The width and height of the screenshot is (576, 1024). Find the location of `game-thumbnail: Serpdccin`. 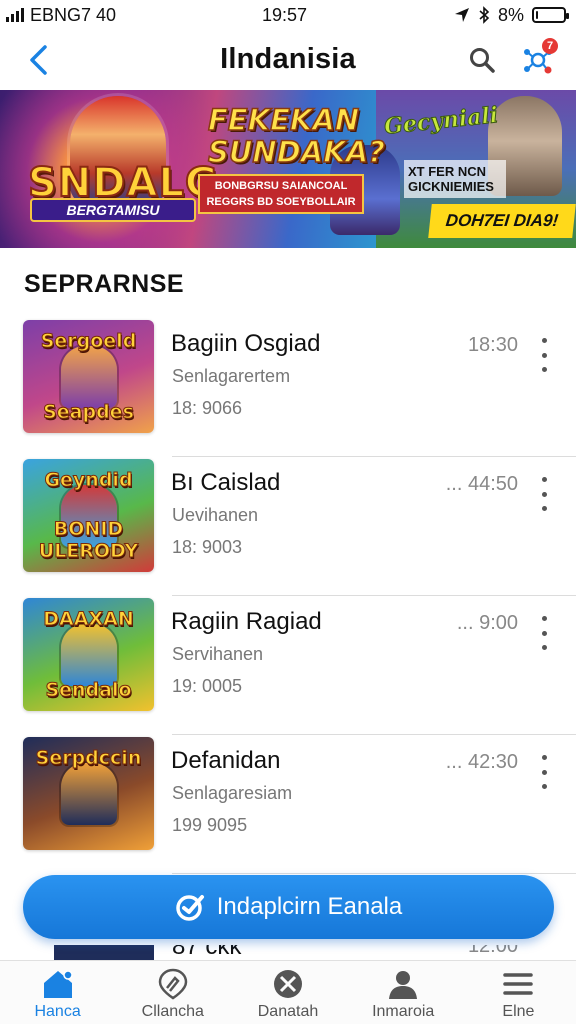

game-thumbnail: Serpdccin is located at coordinates (88, 793).